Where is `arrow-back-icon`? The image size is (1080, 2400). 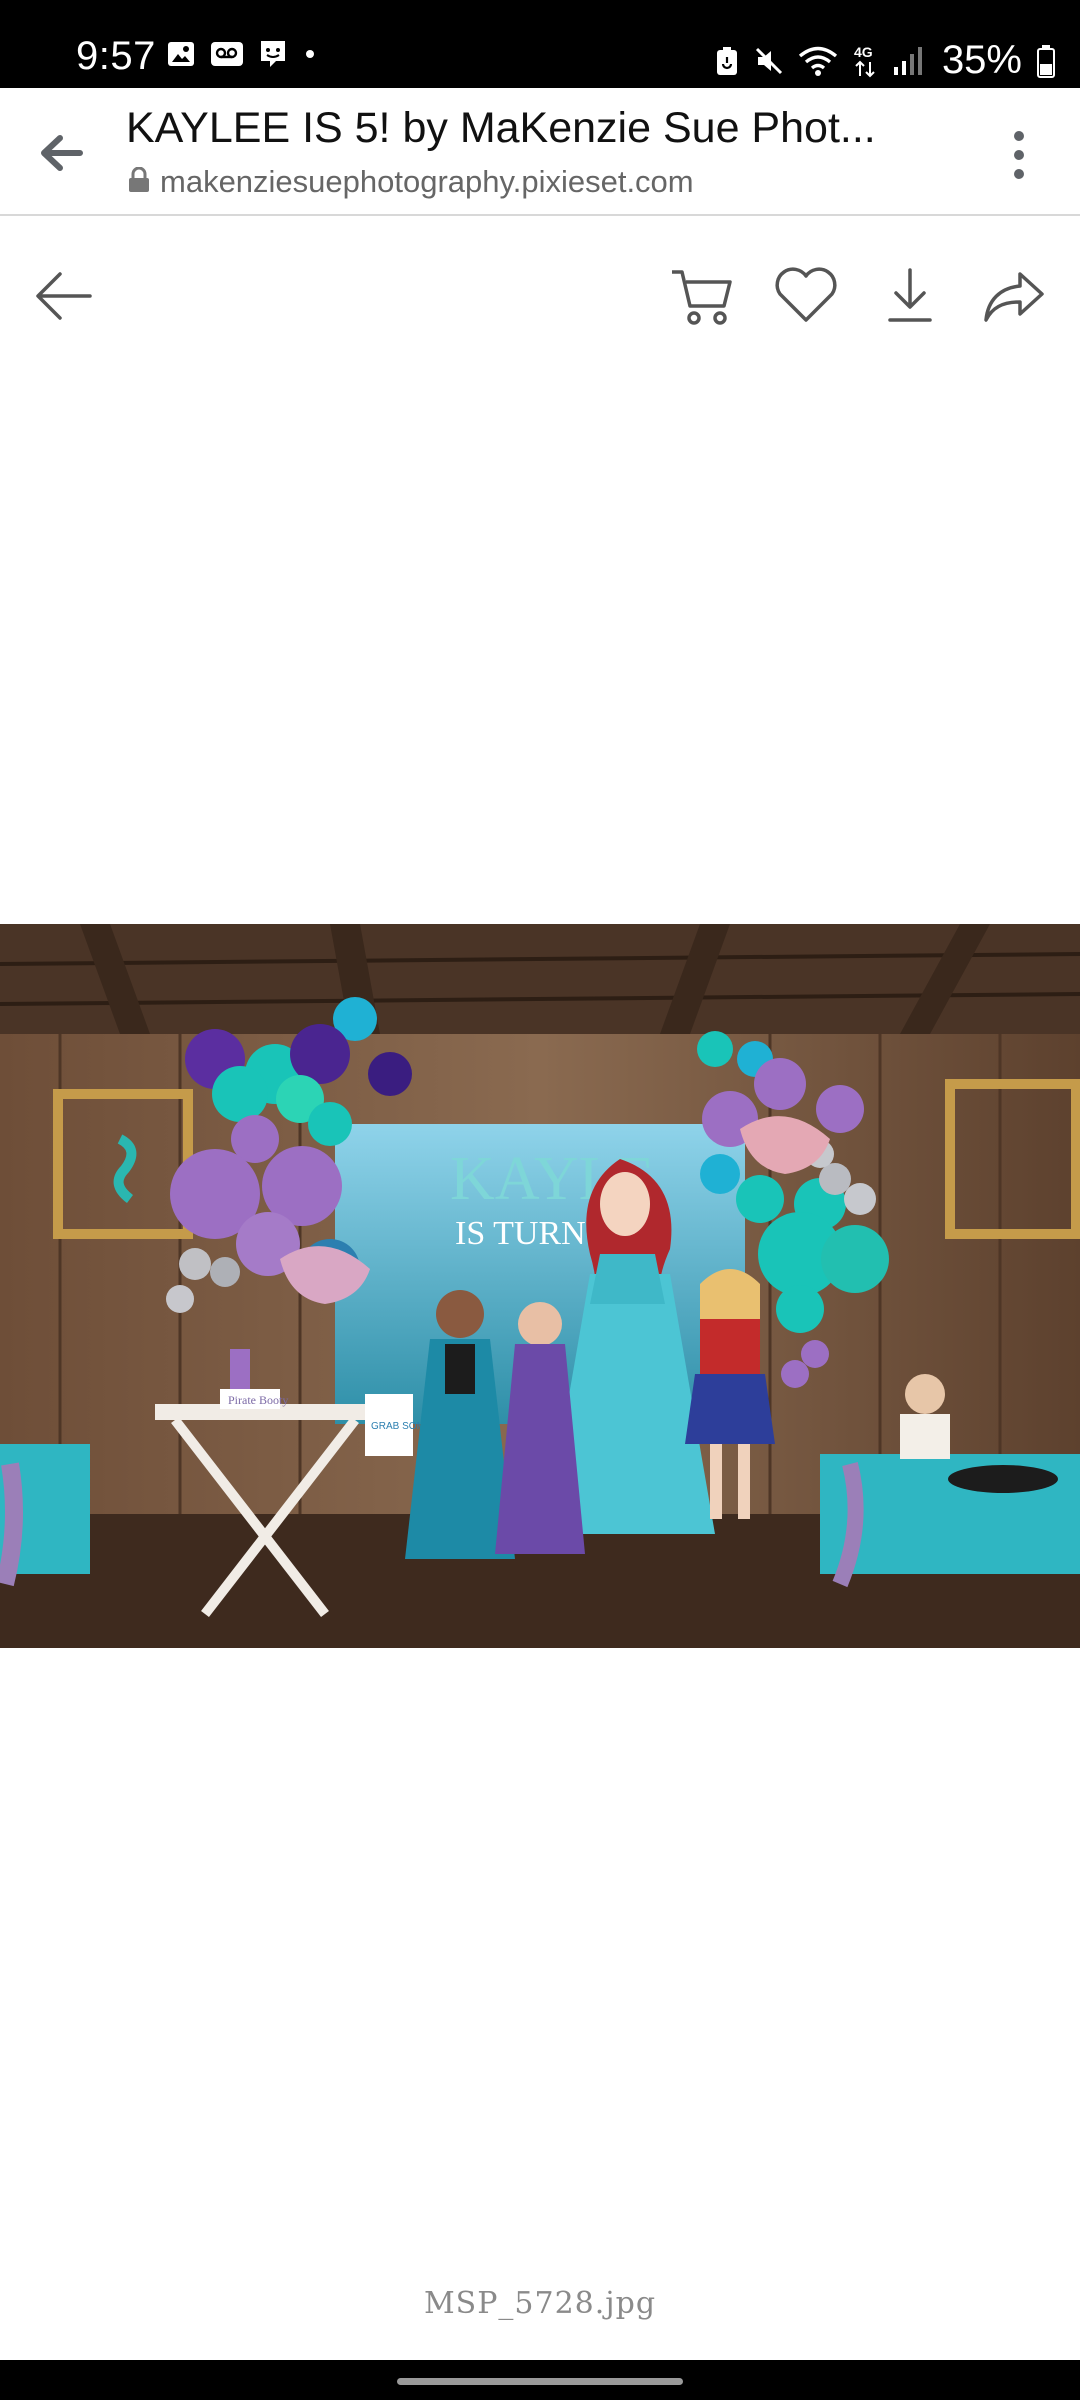
arrow-back-icon is located at coordinates (61, 153).